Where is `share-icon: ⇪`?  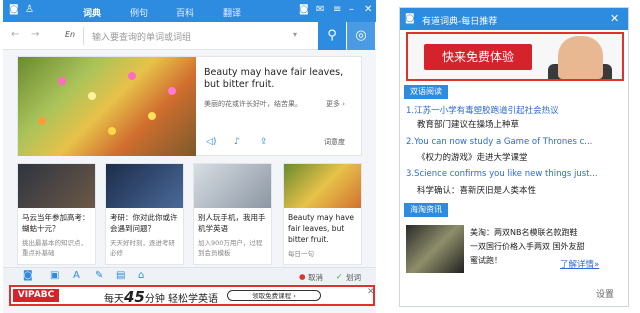 share-icon: ⇪ is located at coordinates (264, 142).